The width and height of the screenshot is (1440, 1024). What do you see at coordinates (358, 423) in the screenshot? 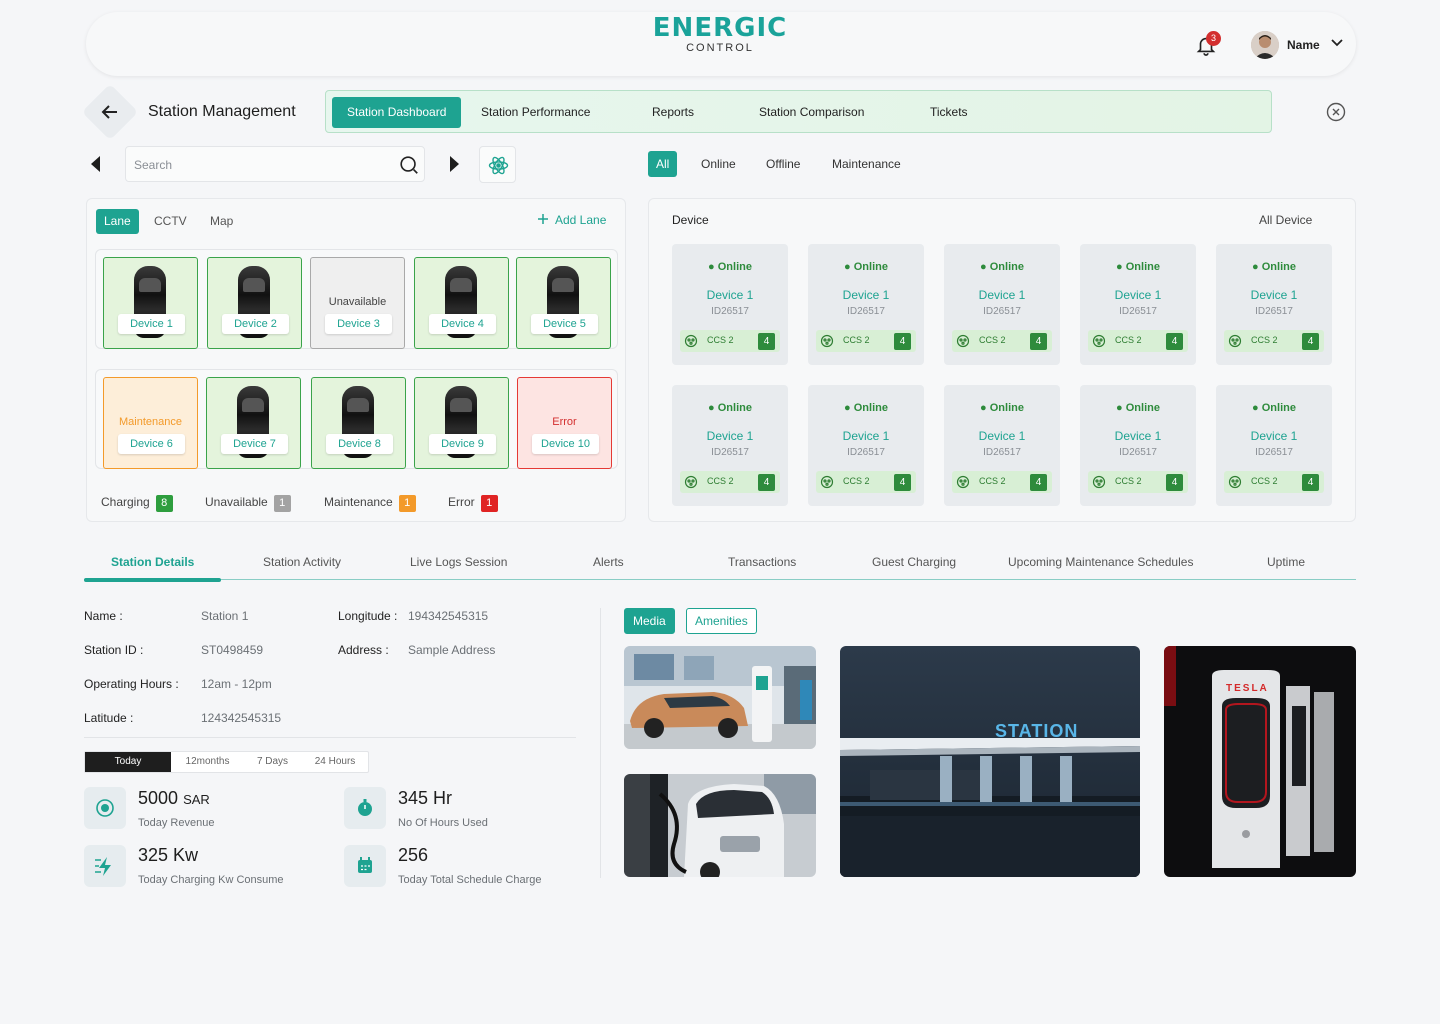
I see `device-tile: Device 8` at bounding box center [358, 423].